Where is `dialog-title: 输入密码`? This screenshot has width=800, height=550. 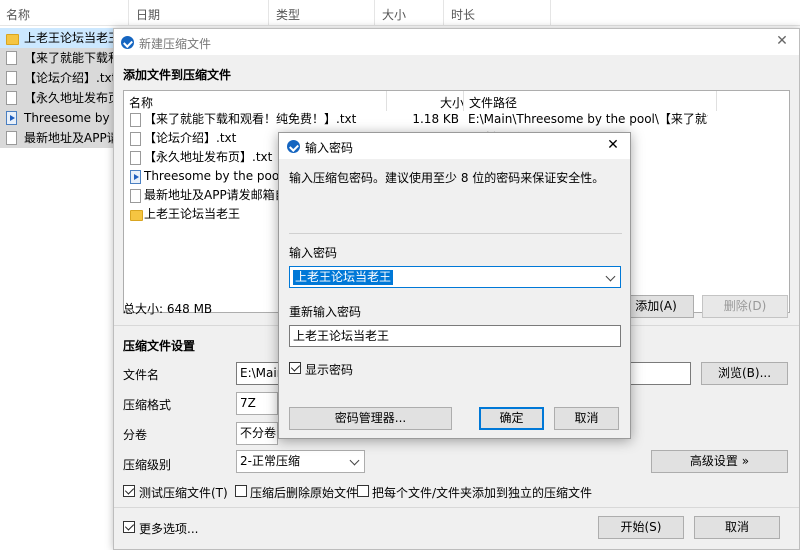 dialog-title: 输入密码 is located at coordinates (329, 148).